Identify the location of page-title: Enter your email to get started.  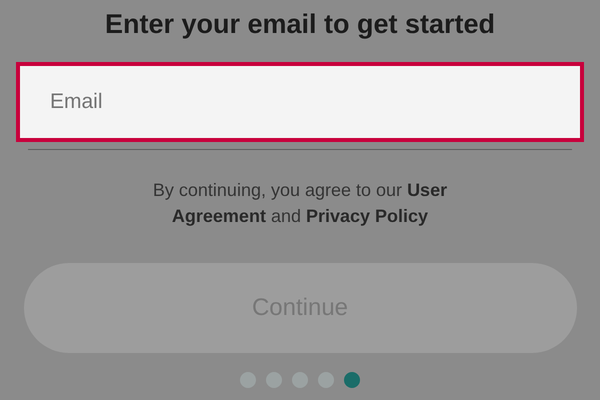
(300, 24).